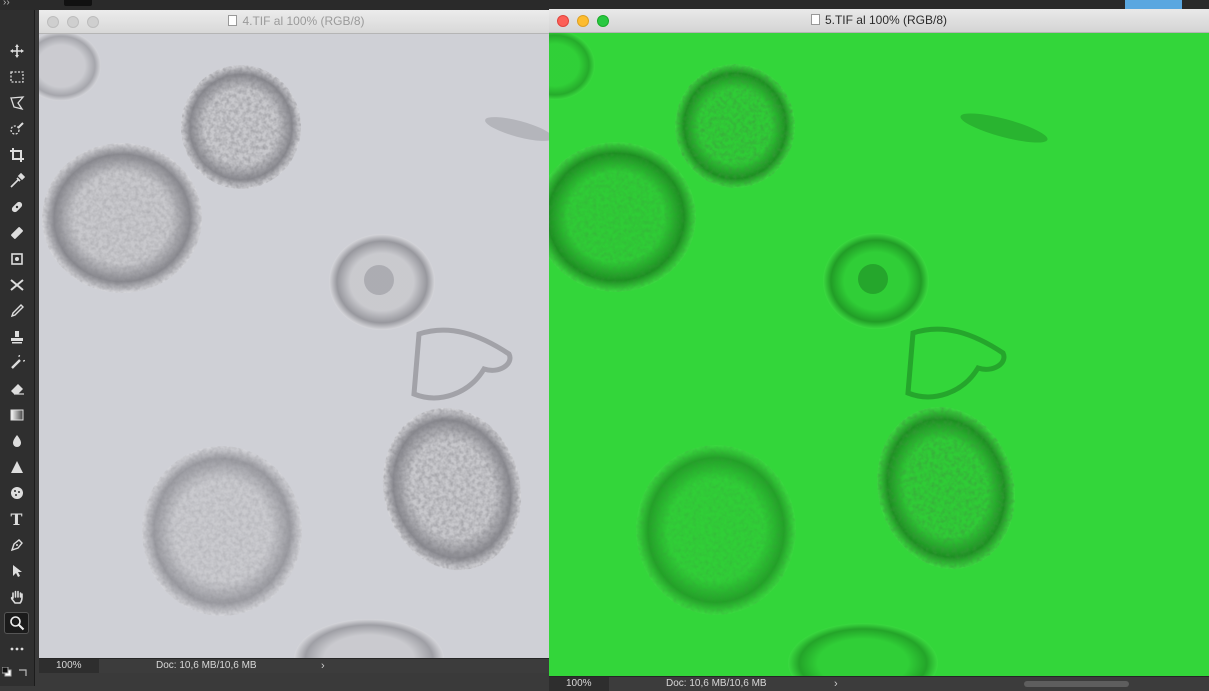 This screenshot has height=691, width=1209. I want to click on marquee-tool, so click(16, 77).